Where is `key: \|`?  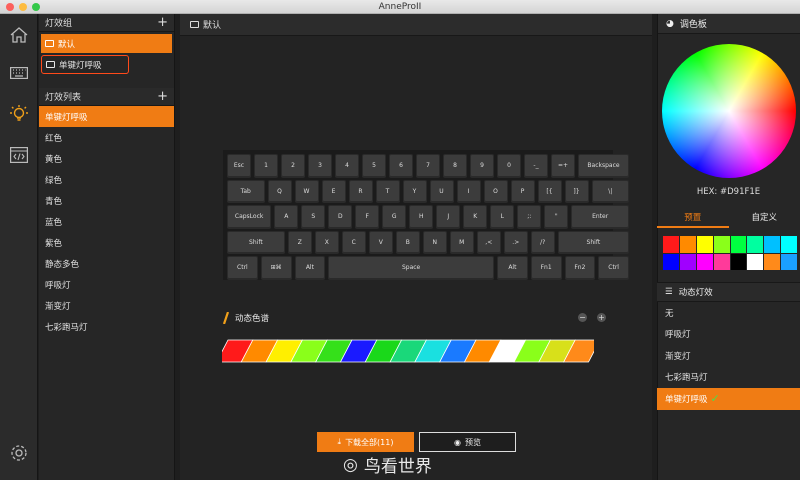
key: \| is located at coordinates (610, 191).